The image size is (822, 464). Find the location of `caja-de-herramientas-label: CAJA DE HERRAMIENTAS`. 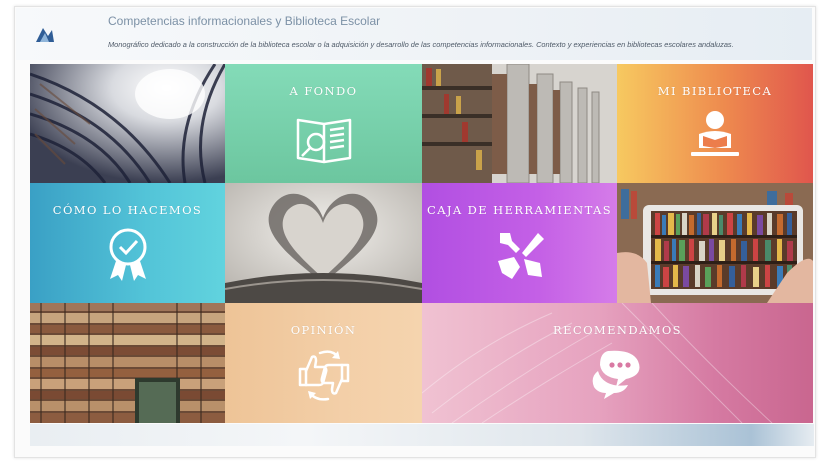

caja-de-herramientas-label: CAJA DE HERRAMIENTAS is located at coordinates (519, 210).